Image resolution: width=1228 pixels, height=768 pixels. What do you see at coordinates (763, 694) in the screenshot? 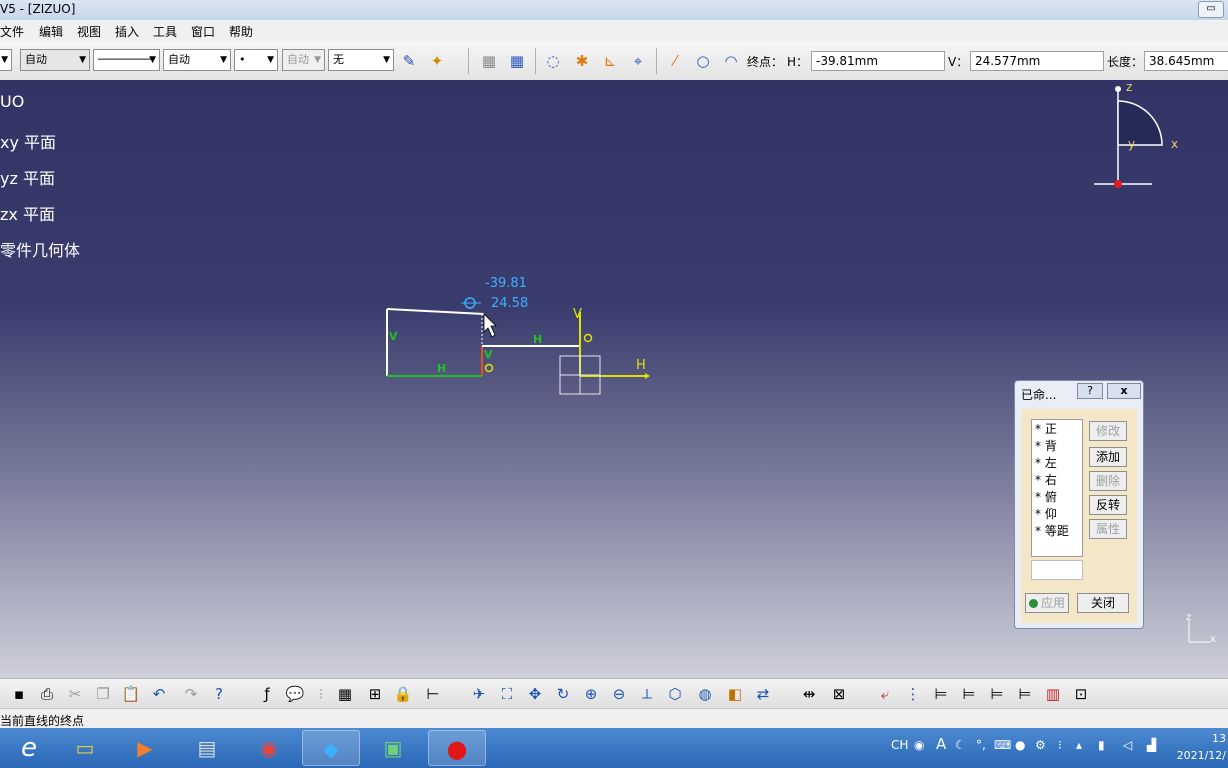
I see `swap-space-icon: ⇄` at bounding box center [763, 694].